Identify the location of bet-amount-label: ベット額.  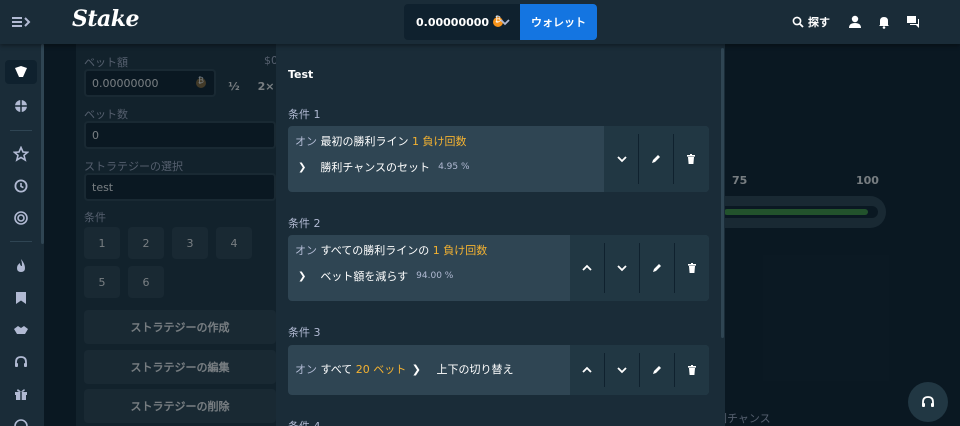
(106, 62).